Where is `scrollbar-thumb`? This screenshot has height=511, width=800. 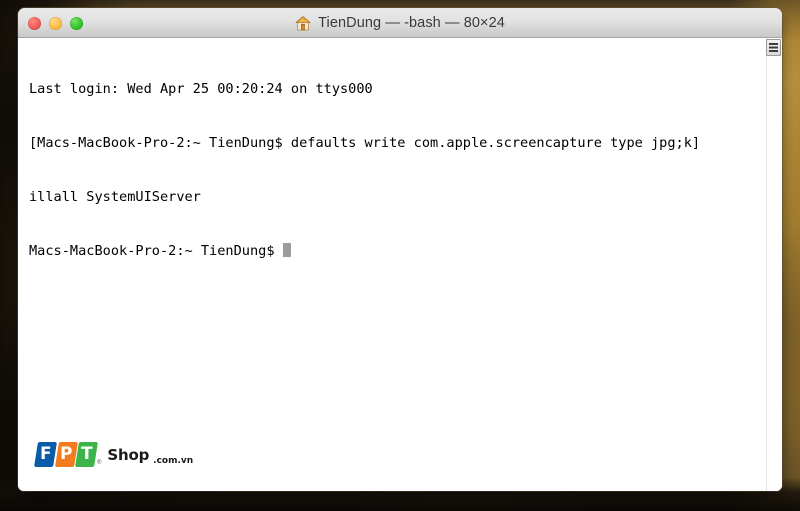 scrollbar-thumb is located at coordinates (773, 47).